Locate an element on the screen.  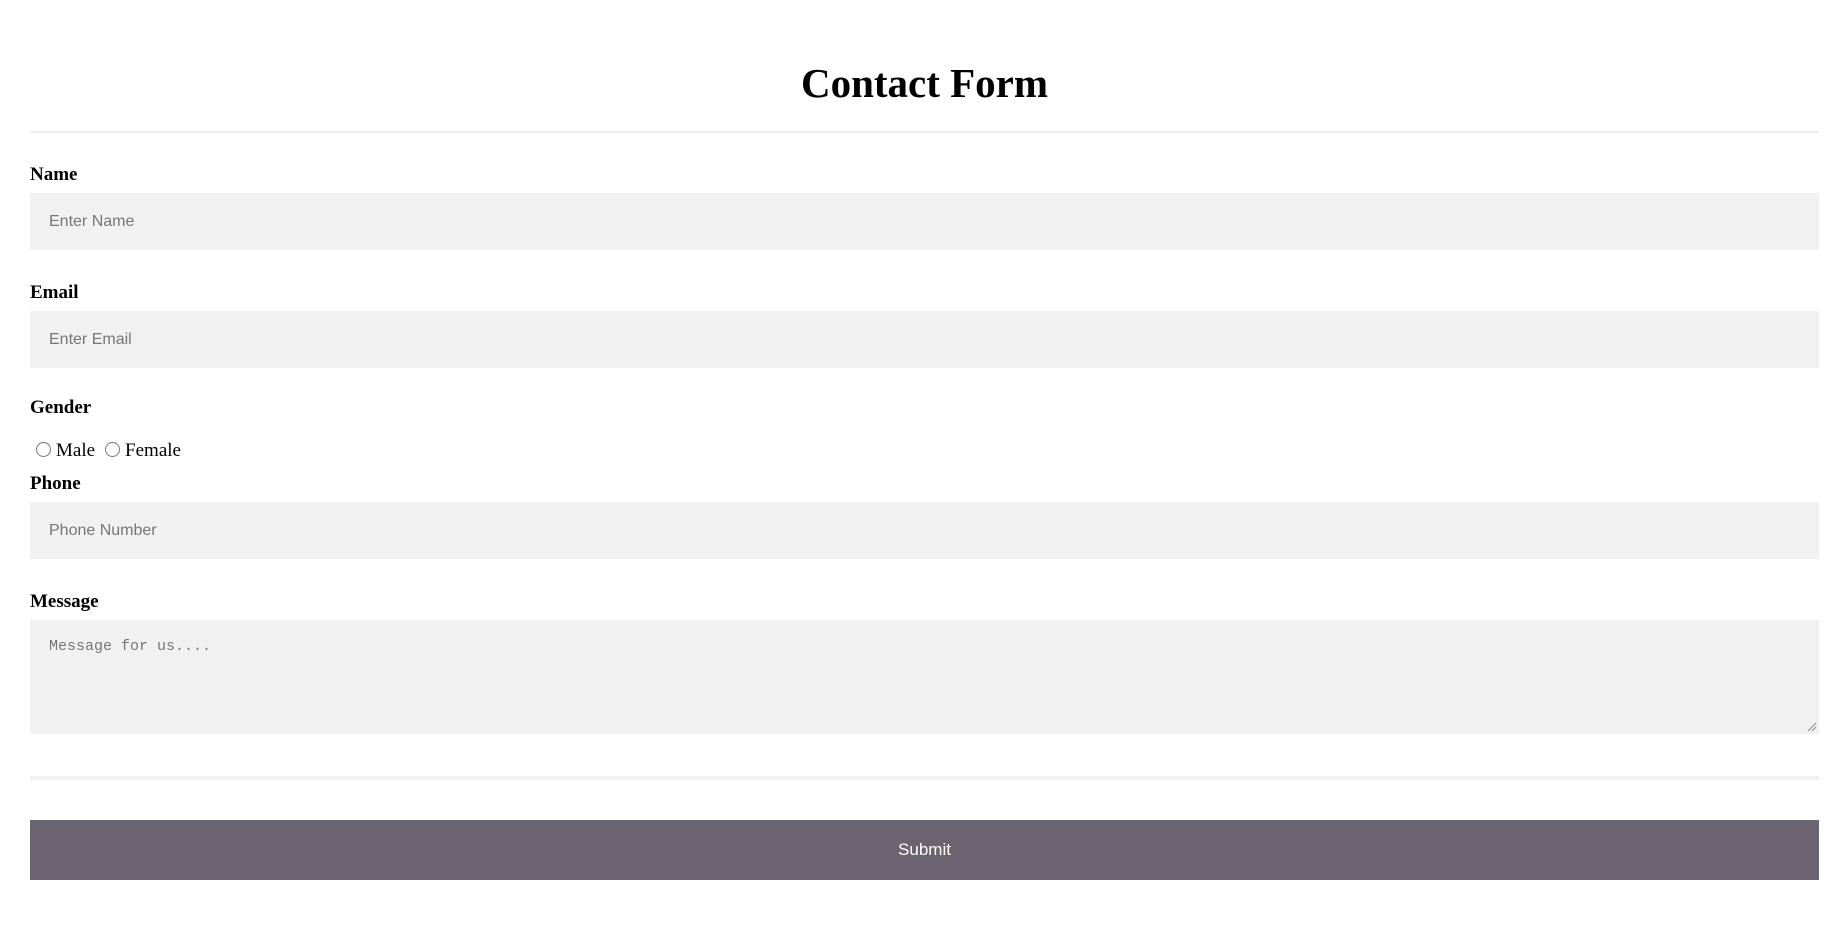
gender-option-female: Female is located at coordinates (143, 451).